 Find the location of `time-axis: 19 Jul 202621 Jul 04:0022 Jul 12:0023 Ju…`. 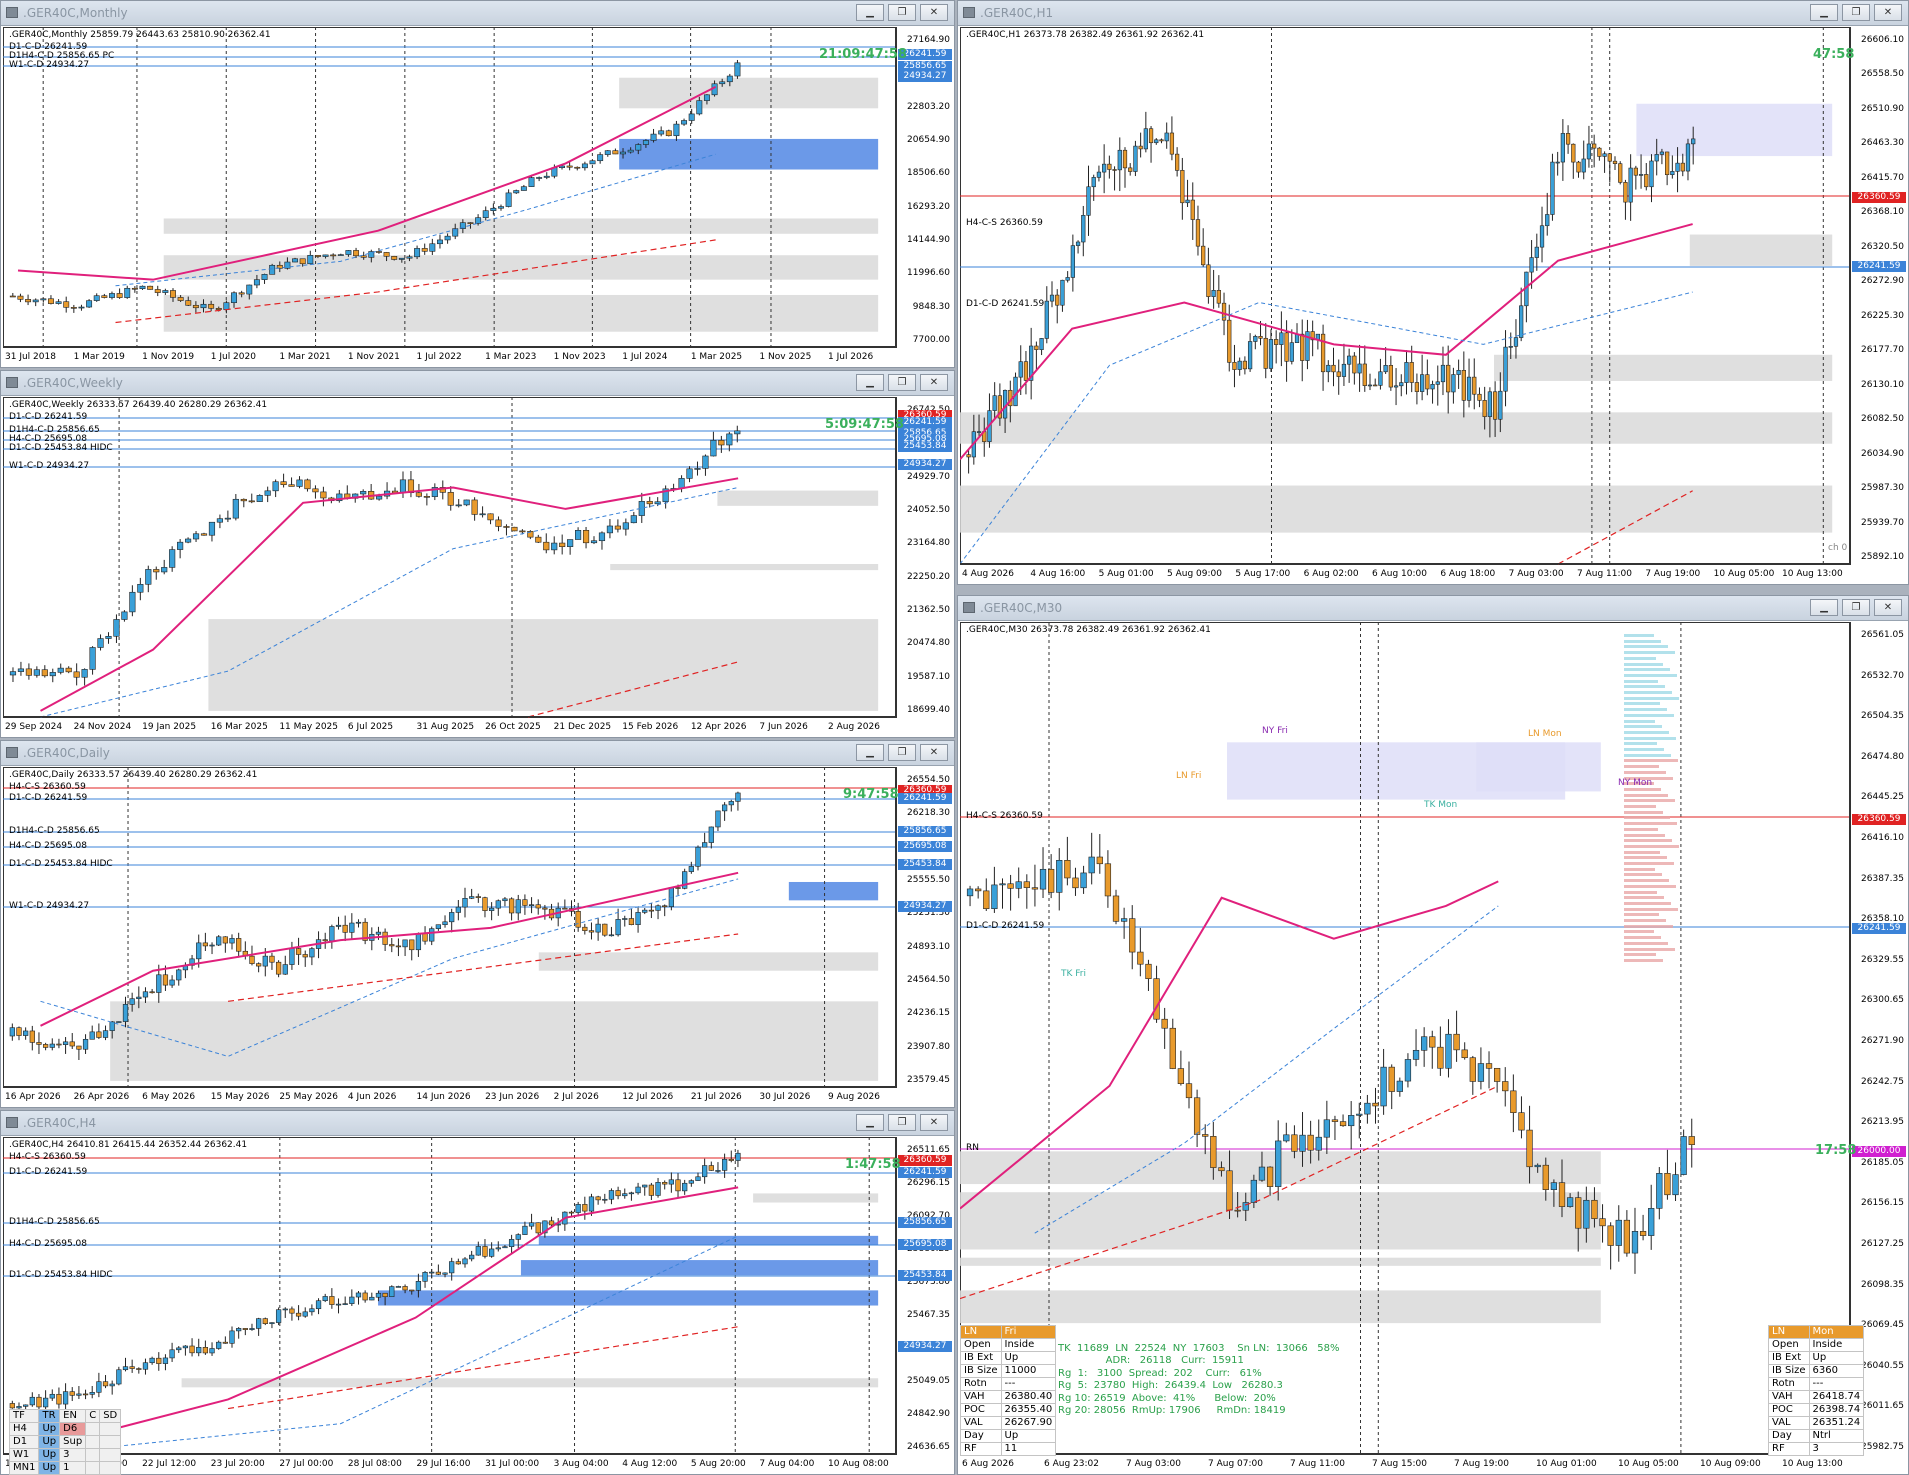

time-axis: 19 Jul 202621 Jul 04:0022 Jul 12:0023 Ju… is located at coordinates (449, 1462).